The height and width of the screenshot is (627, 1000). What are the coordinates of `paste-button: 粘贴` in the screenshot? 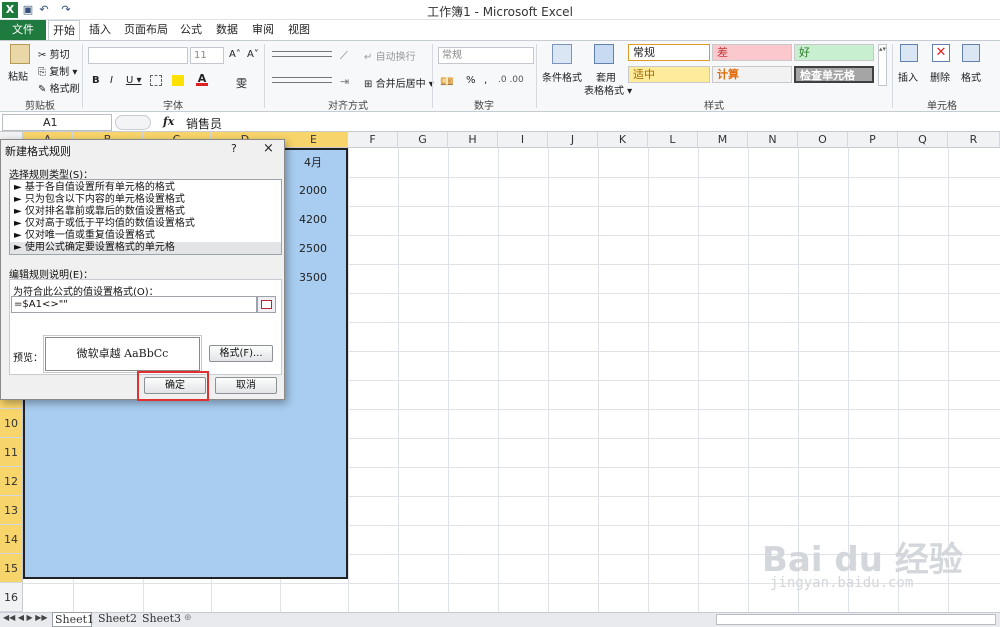 It's located at (18, 75).